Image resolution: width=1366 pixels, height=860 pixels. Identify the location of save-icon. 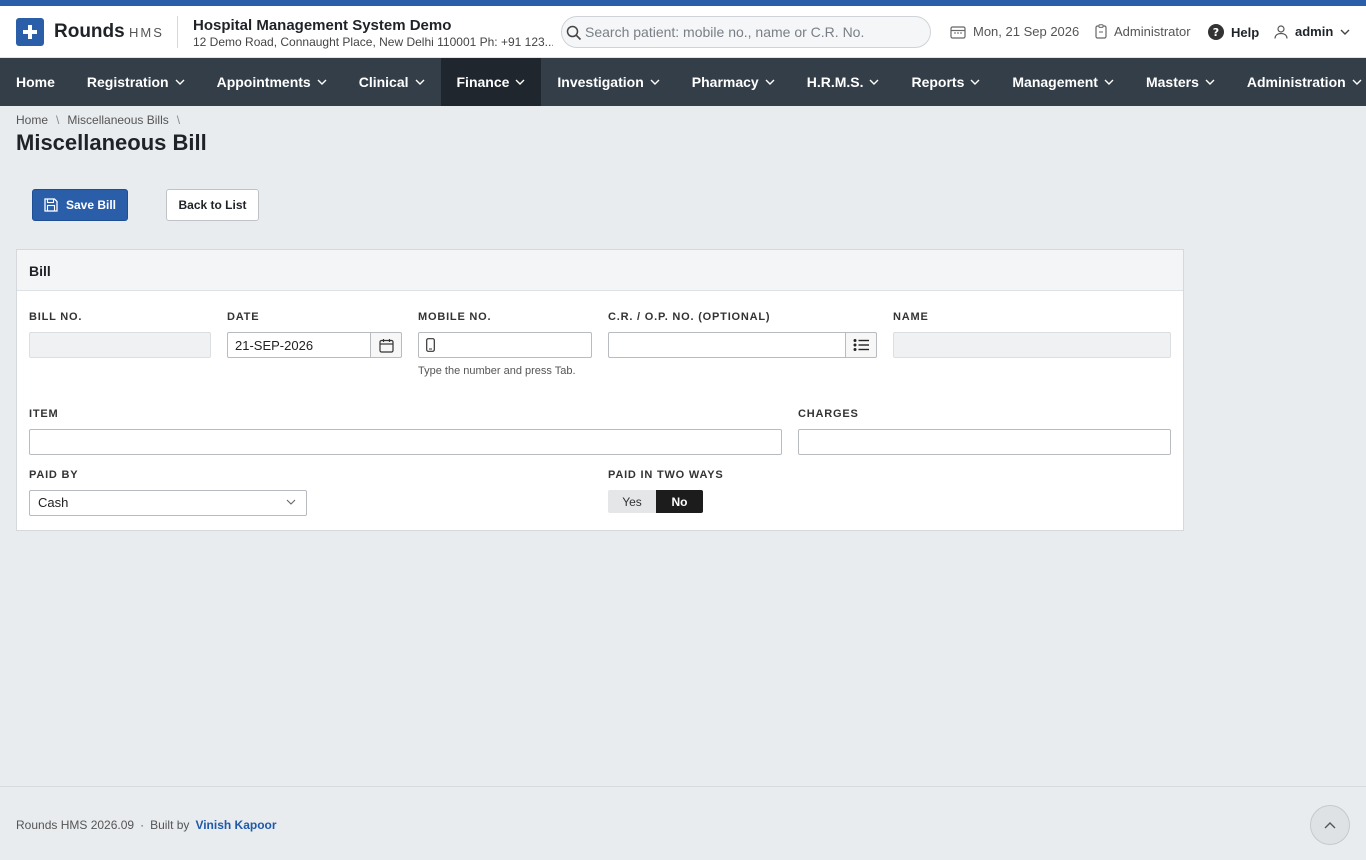
(51, 205).